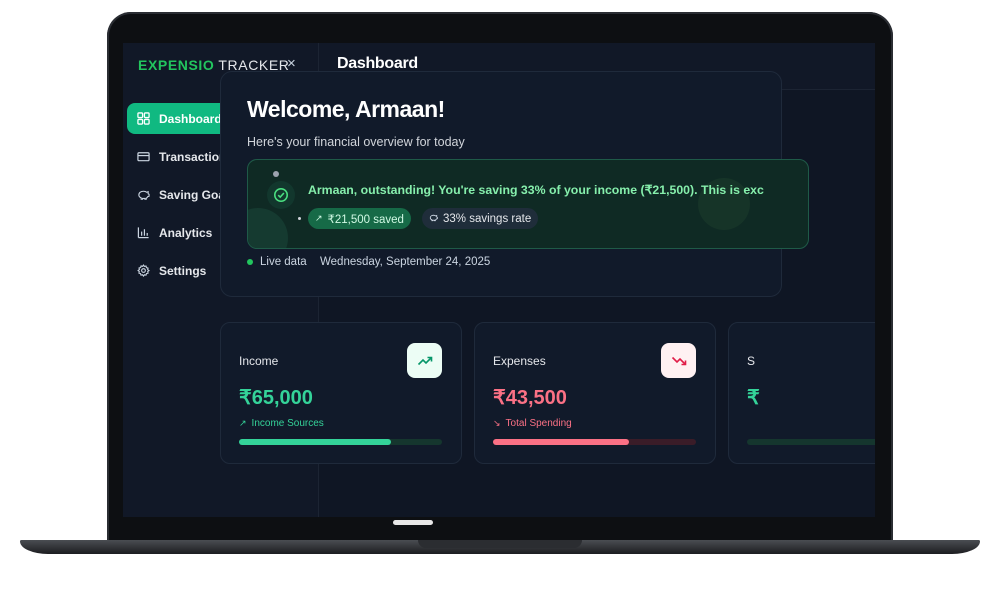 The height and width of the screenshot is (590, 1000). Describe the element at coordinates (341, 393) in the screenshot. I see `income-card: Income ₹65,000 ↗ Income Sources` at that location.